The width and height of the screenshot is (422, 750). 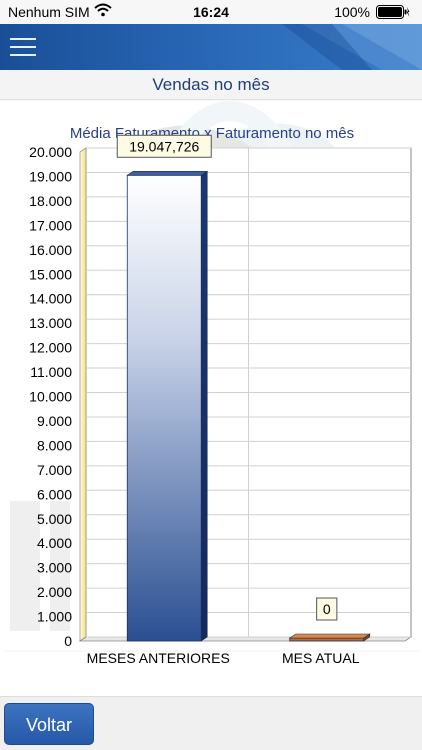 What do you see at coordinates (352, 12) in the screenshot?
I see `battery-percent: 100%` at bounding box center [352, 12].